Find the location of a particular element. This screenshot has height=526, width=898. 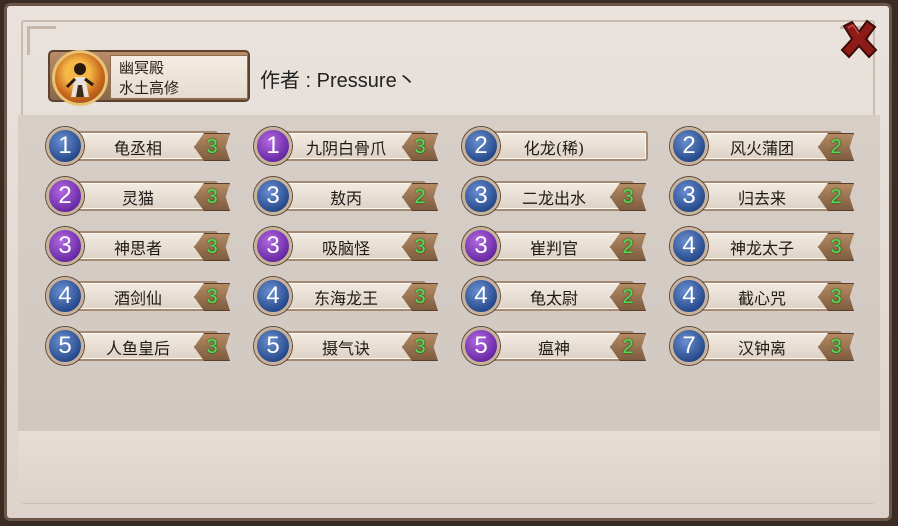

card-item: 敖丙 3 2 is located at coordinates (344, 196).